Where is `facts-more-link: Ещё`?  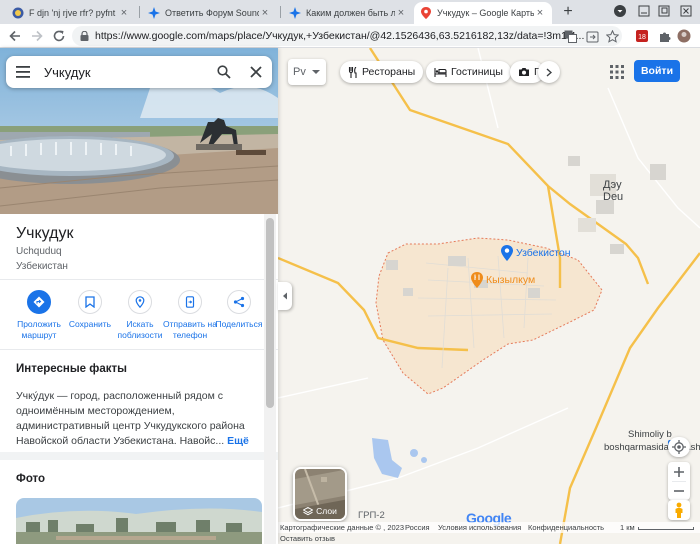
facts-more-link: Ещё is located at coordinates (238, 441).